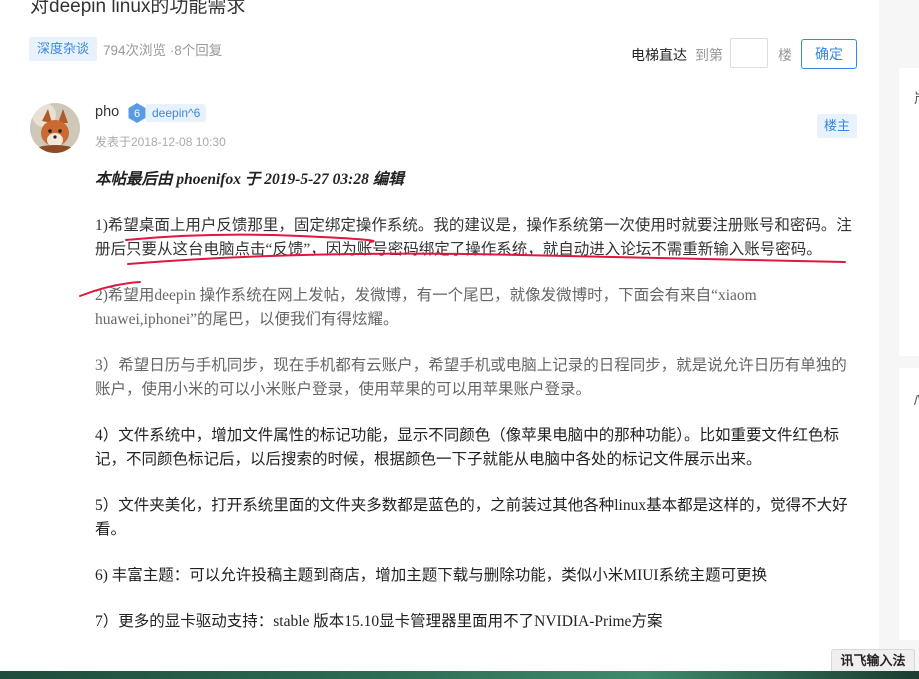  Describe the element at coordinates (249, 179) in the screenshot. I see `edit-note: 本帖最后由 phoenifox 于 2019-5-27 03:28 编辑` at that location.